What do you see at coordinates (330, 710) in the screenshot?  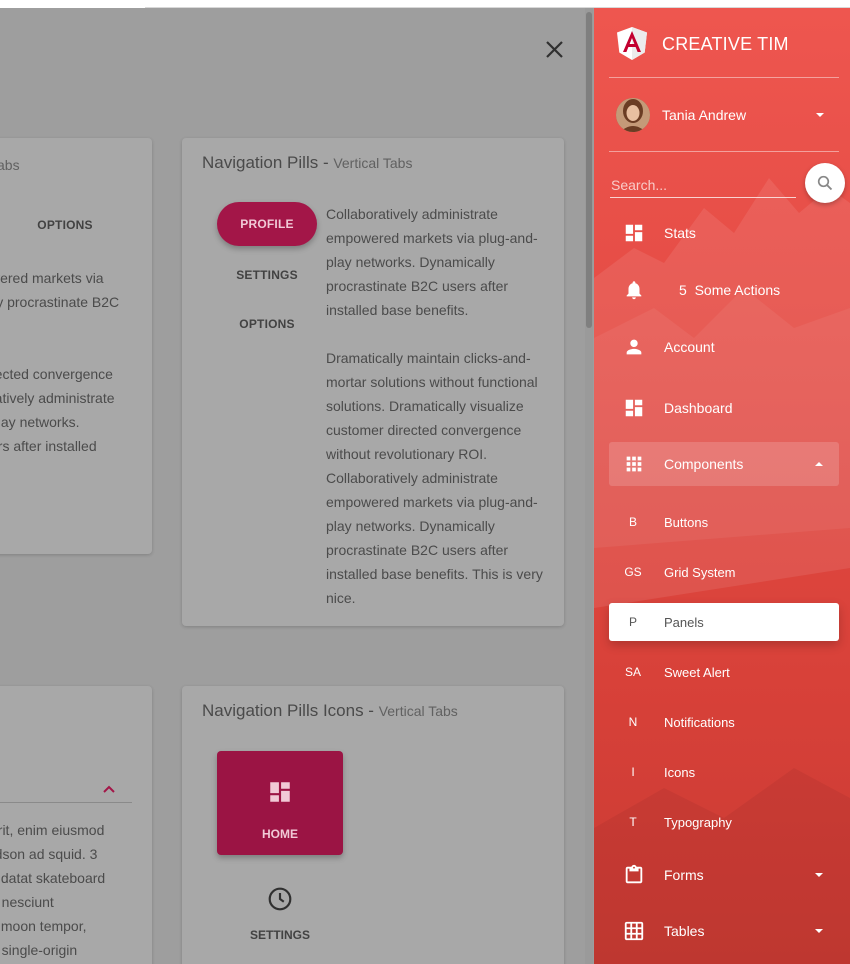 I see `card-title: Navigation Pills Icons - Vertical Tabs` at bounding box center [330, 710].